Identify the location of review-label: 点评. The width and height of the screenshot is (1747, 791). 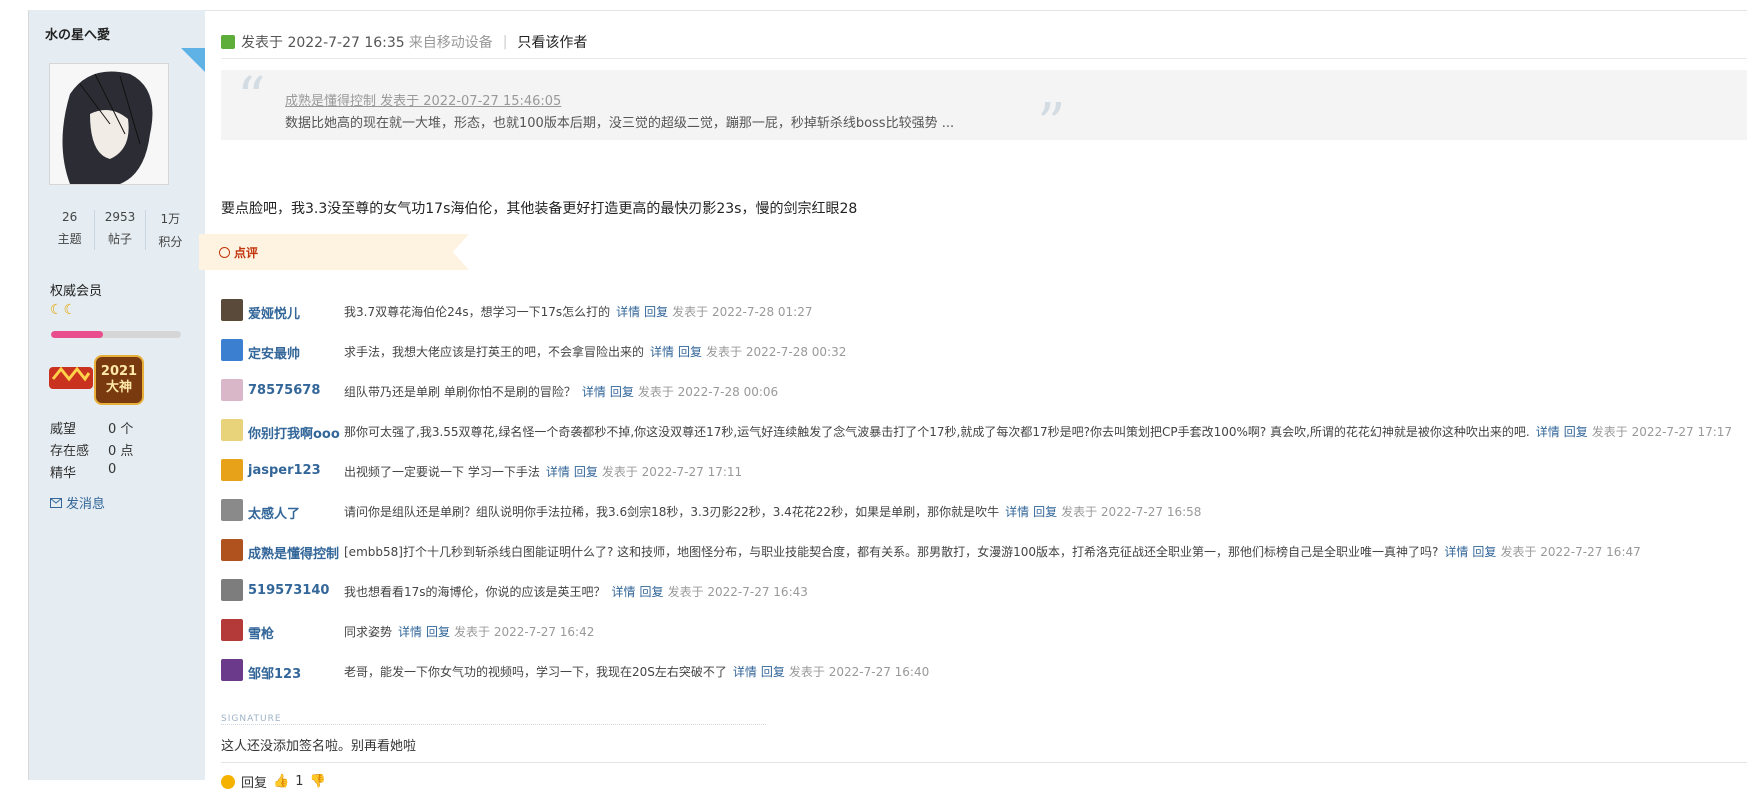
(246, 253).